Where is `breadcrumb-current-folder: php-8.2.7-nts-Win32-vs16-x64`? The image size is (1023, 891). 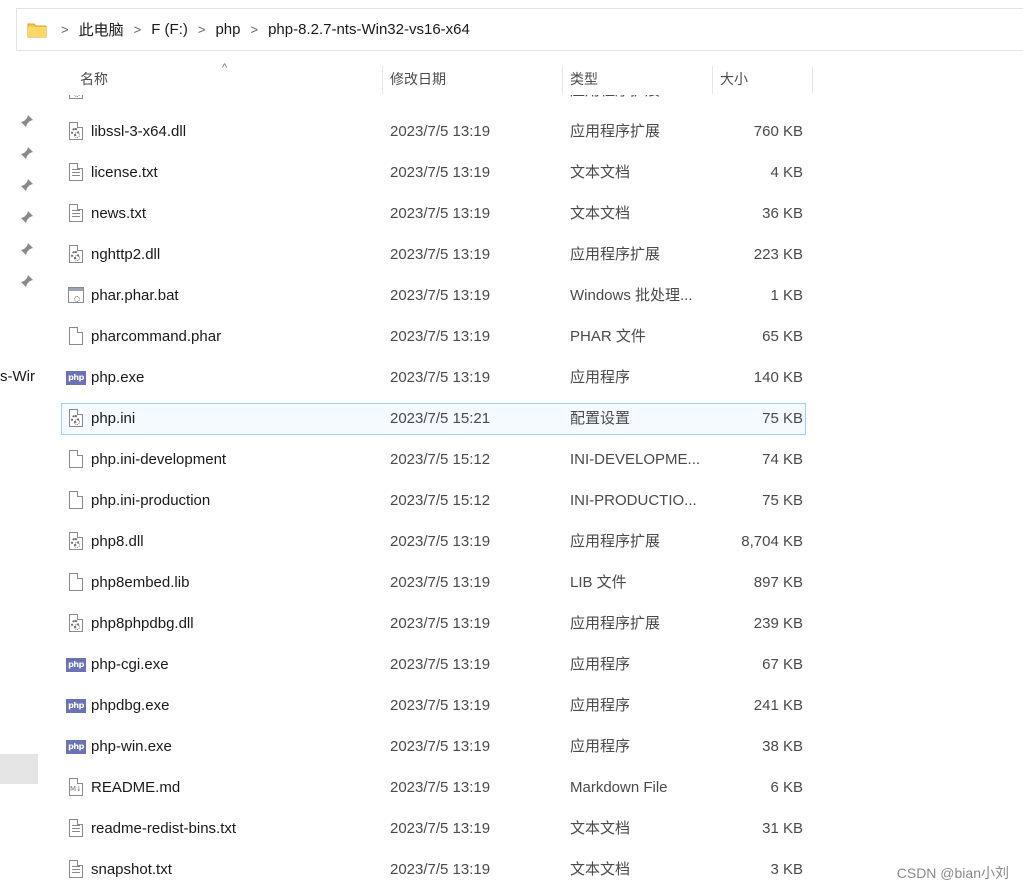 breadcrumb-current-folder: php-8.2.7-nts-Win32-vs16-x64 is located at coordinates (369, 29).